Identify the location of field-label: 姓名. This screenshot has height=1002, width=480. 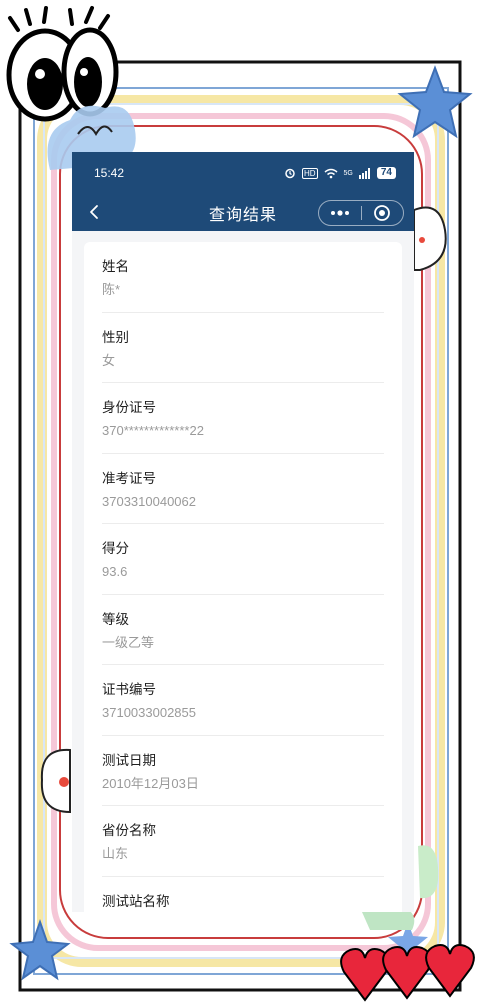
(115, 267).